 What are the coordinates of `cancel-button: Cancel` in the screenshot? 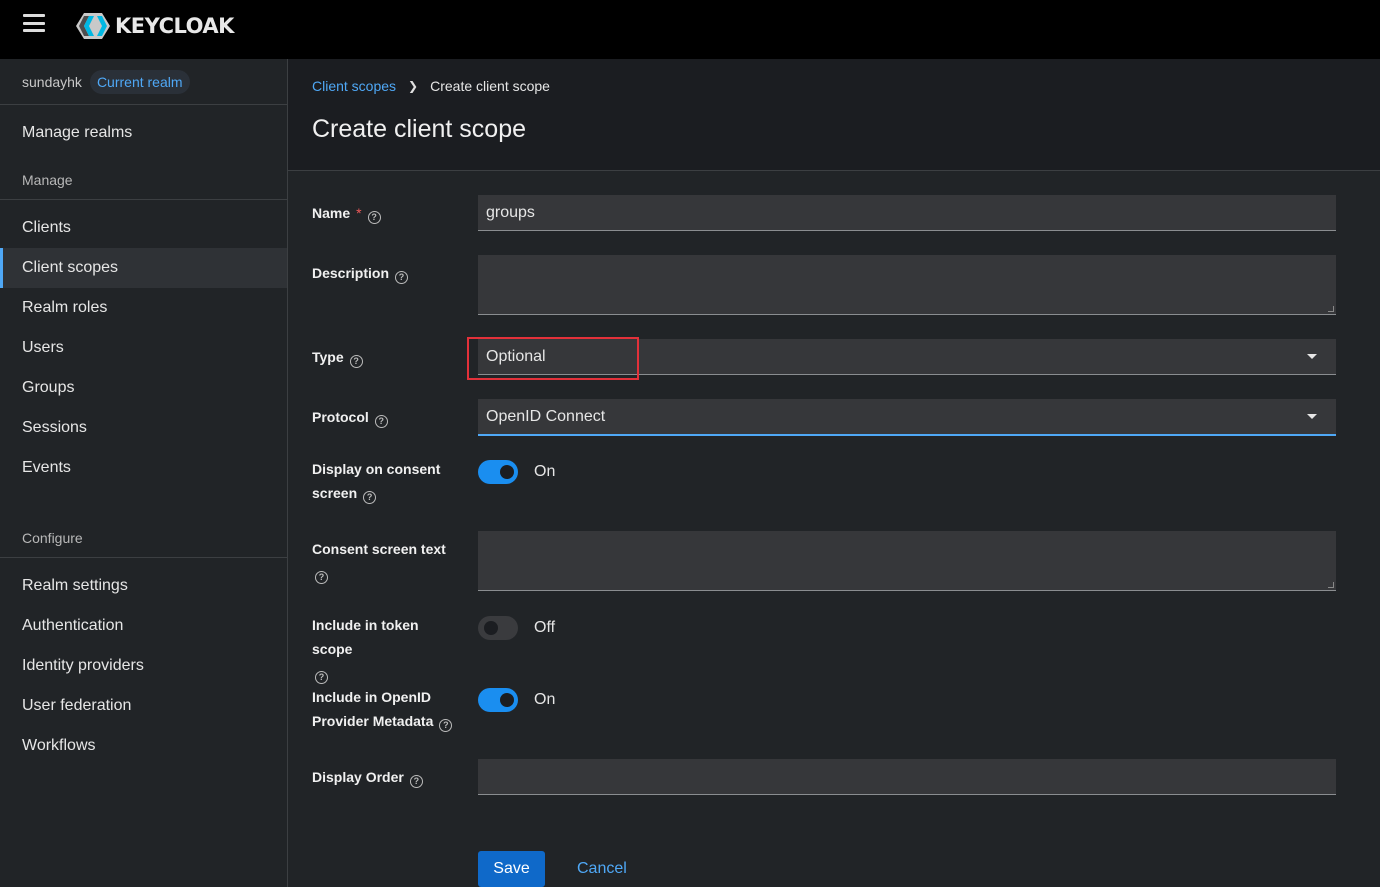 It's located at (602, 869).